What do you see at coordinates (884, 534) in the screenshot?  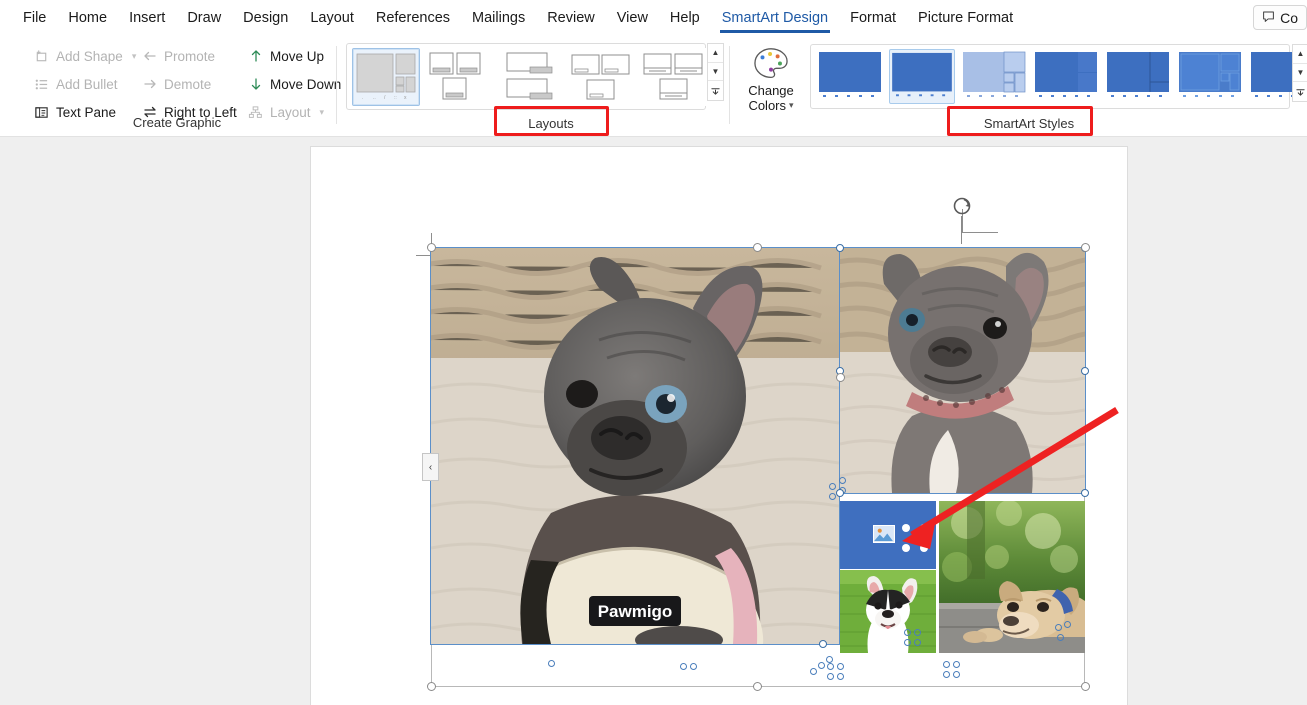 I see `picture-placeholder-icon` at bounding box center [884, 534].